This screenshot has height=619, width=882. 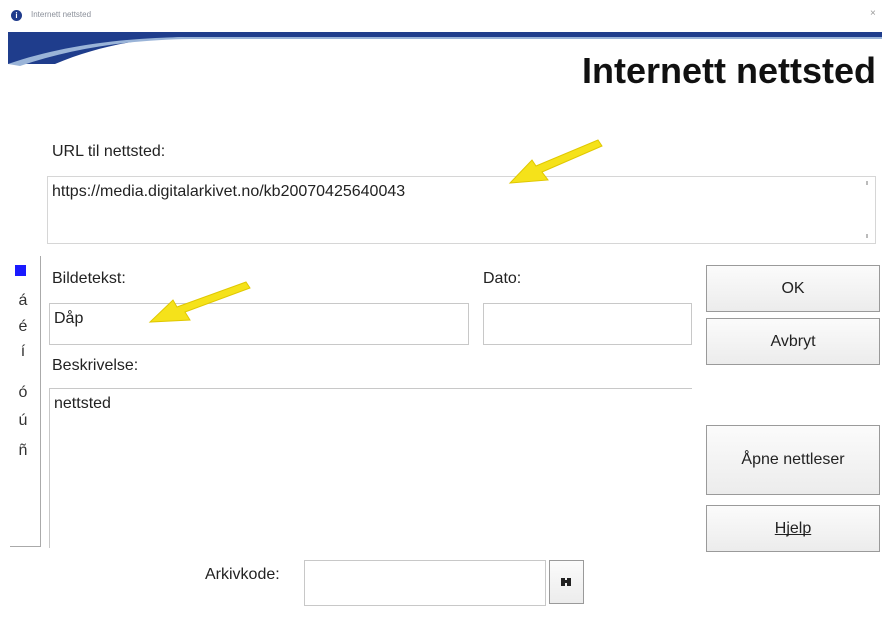 I want to click on date-field, so click(x=587, y=324).